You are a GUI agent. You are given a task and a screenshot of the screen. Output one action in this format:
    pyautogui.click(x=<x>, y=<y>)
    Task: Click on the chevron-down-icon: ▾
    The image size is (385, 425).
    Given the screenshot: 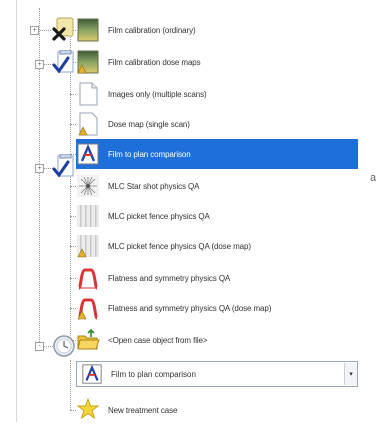 What is the action you would take?
    pyautogui.click(x=350, y=374)
    